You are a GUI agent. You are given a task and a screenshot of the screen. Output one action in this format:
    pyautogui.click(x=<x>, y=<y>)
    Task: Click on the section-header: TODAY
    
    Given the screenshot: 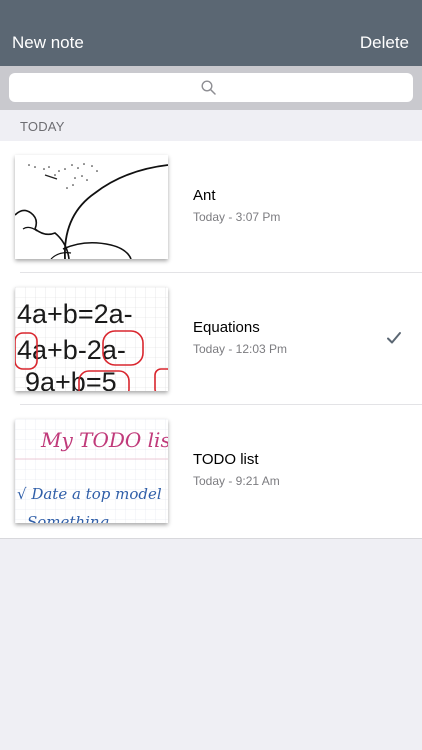 What is the action you would take?
    pyautogui.click(x=211, y=126)
    